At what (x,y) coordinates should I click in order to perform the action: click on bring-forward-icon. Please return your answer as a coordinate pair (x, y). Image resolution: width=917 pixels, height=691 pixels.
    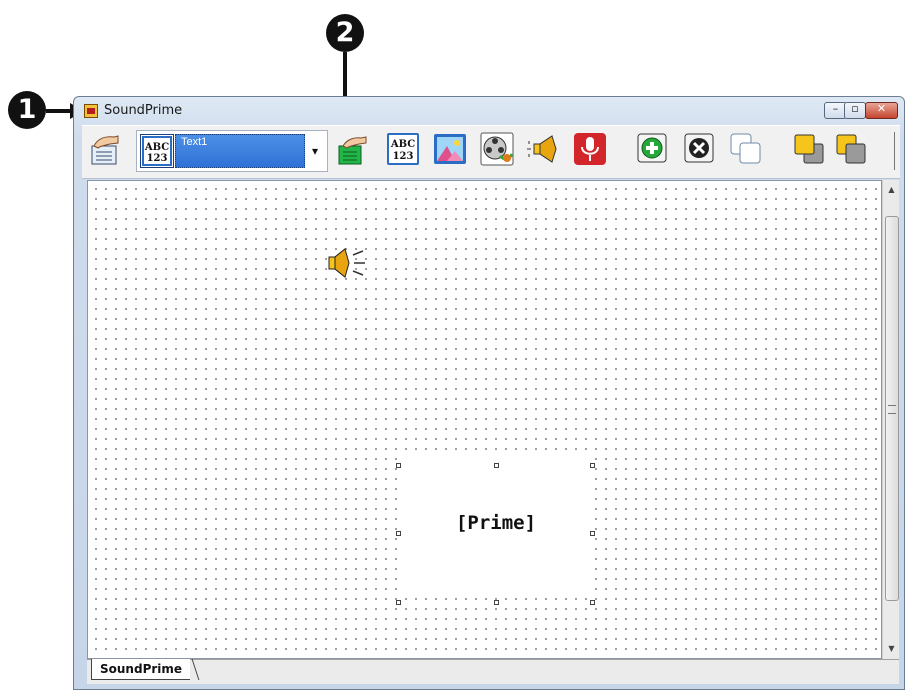
    Looking at the image, I should click on (809, 149).